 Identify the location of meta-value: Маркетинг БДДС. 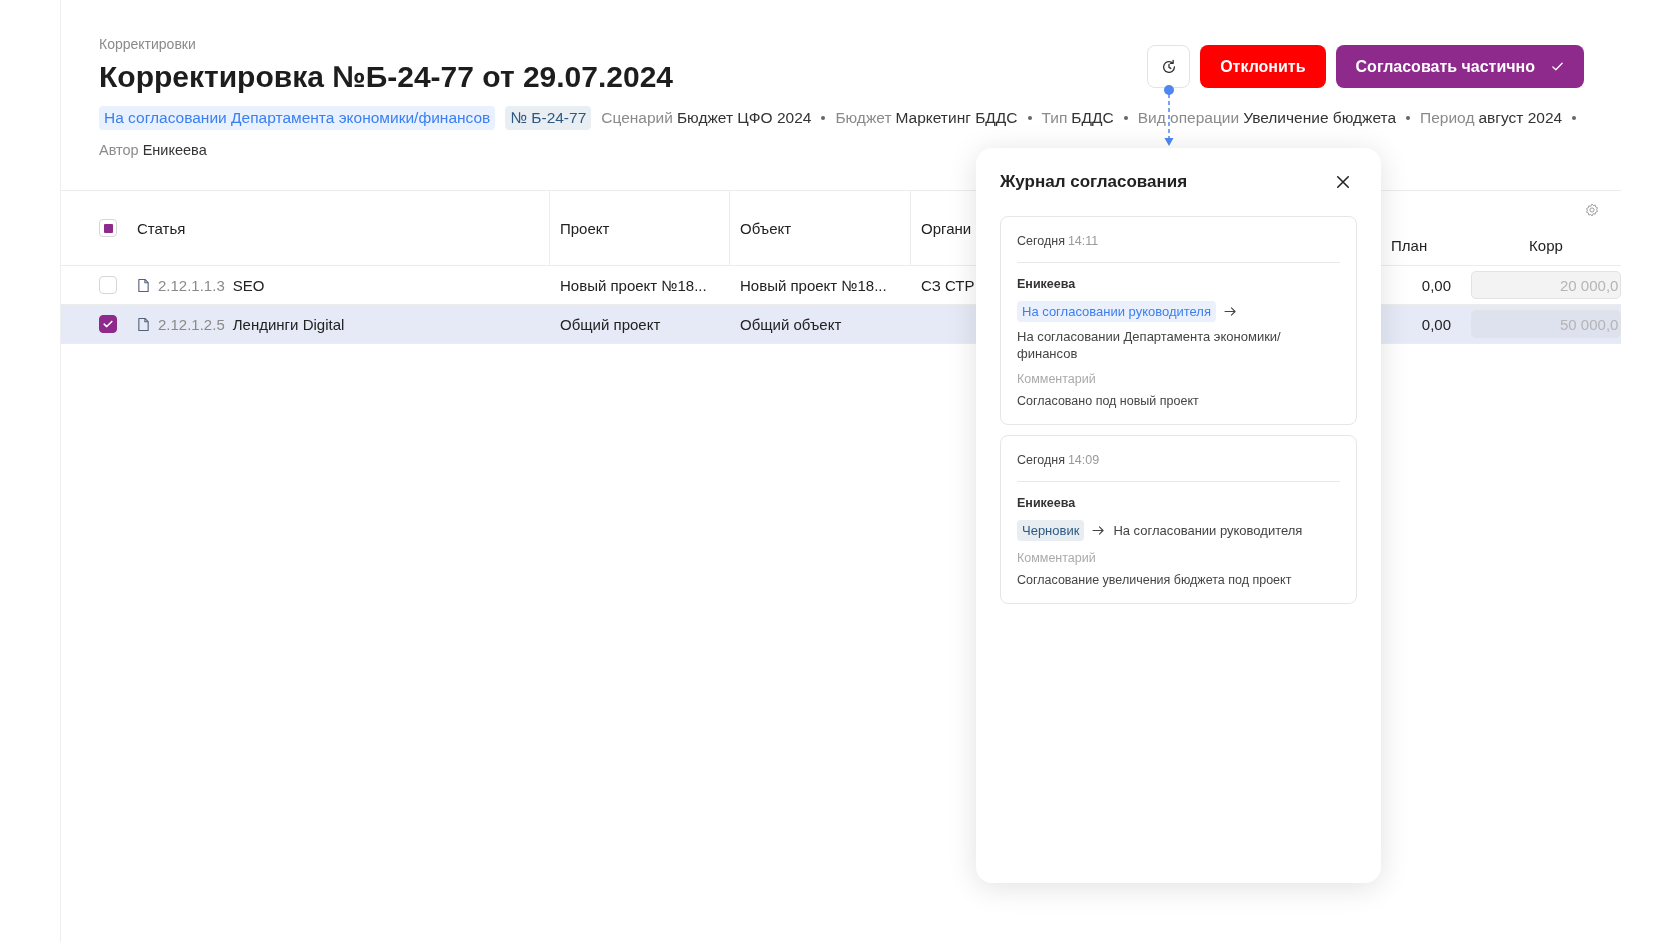
(956, 117).